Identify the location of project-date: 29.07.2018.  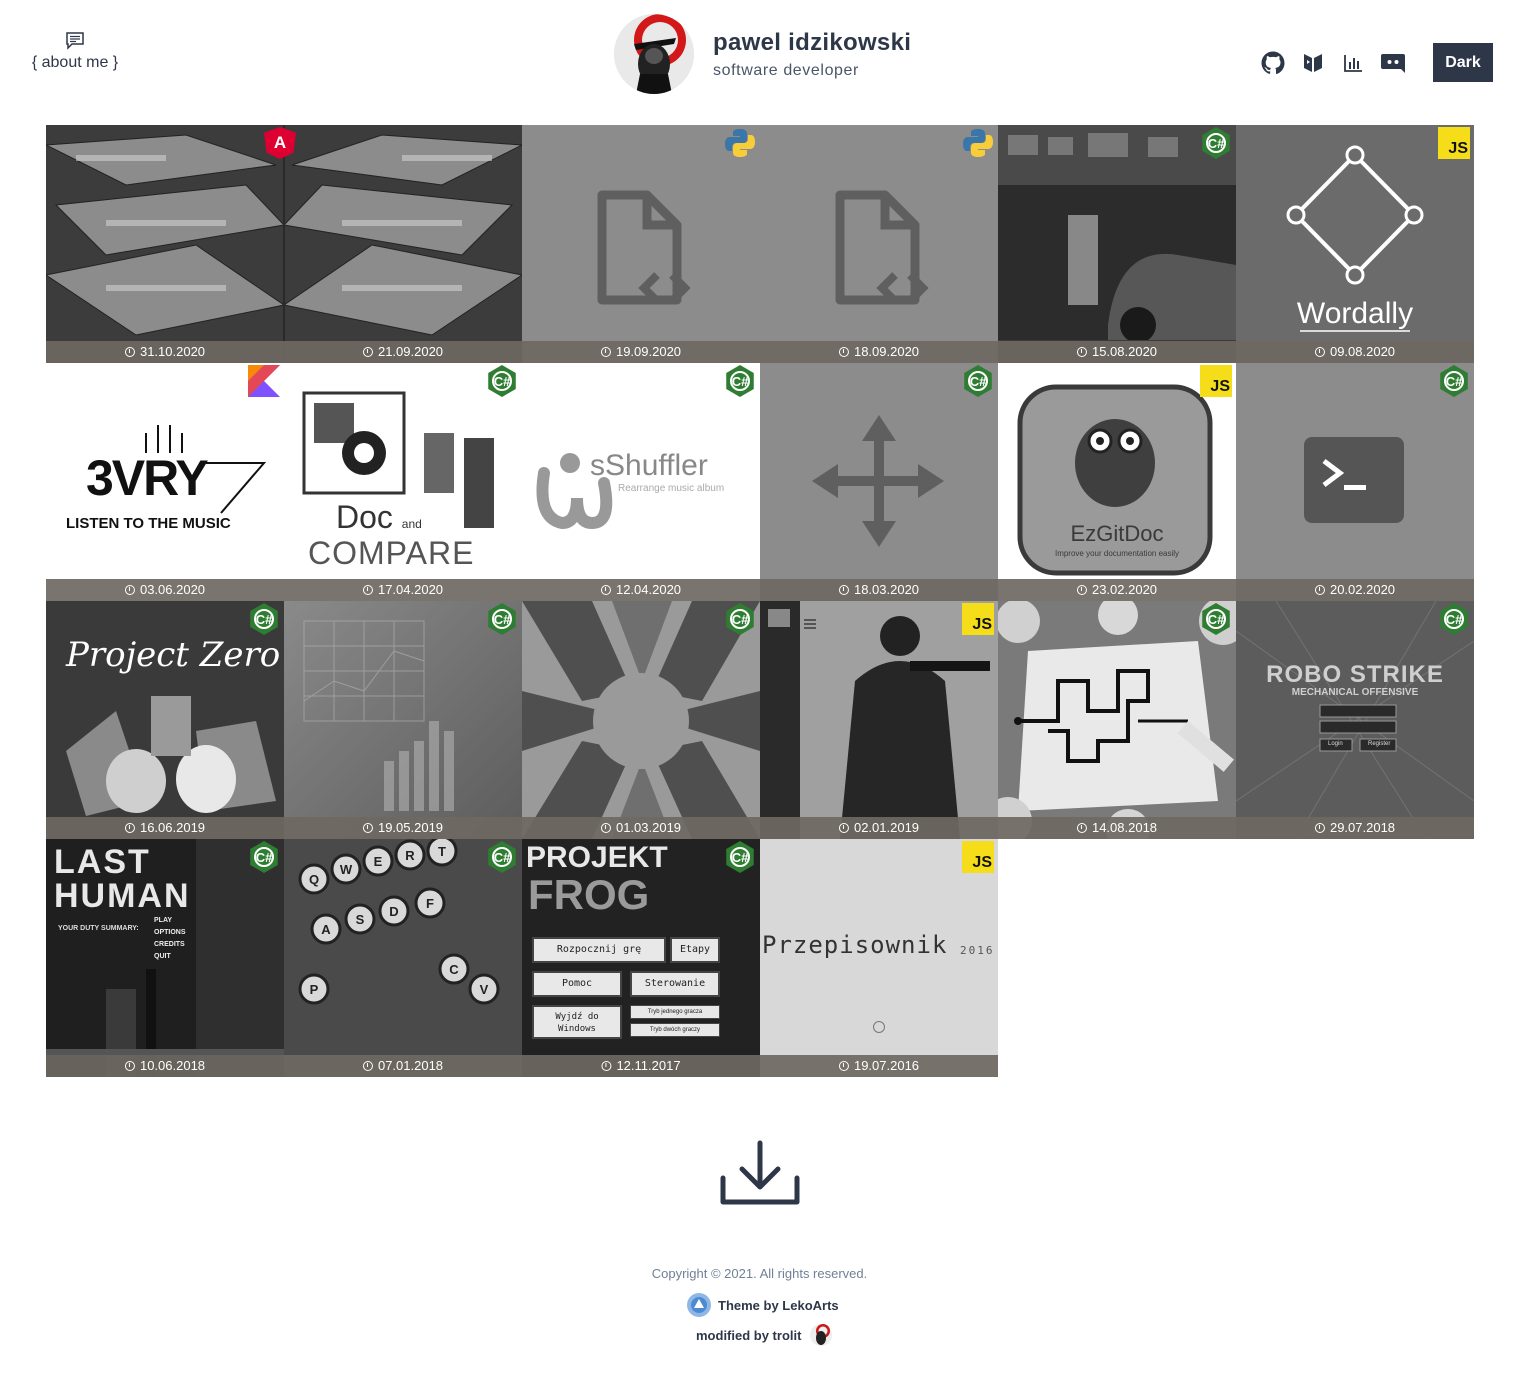
(1354, 827).